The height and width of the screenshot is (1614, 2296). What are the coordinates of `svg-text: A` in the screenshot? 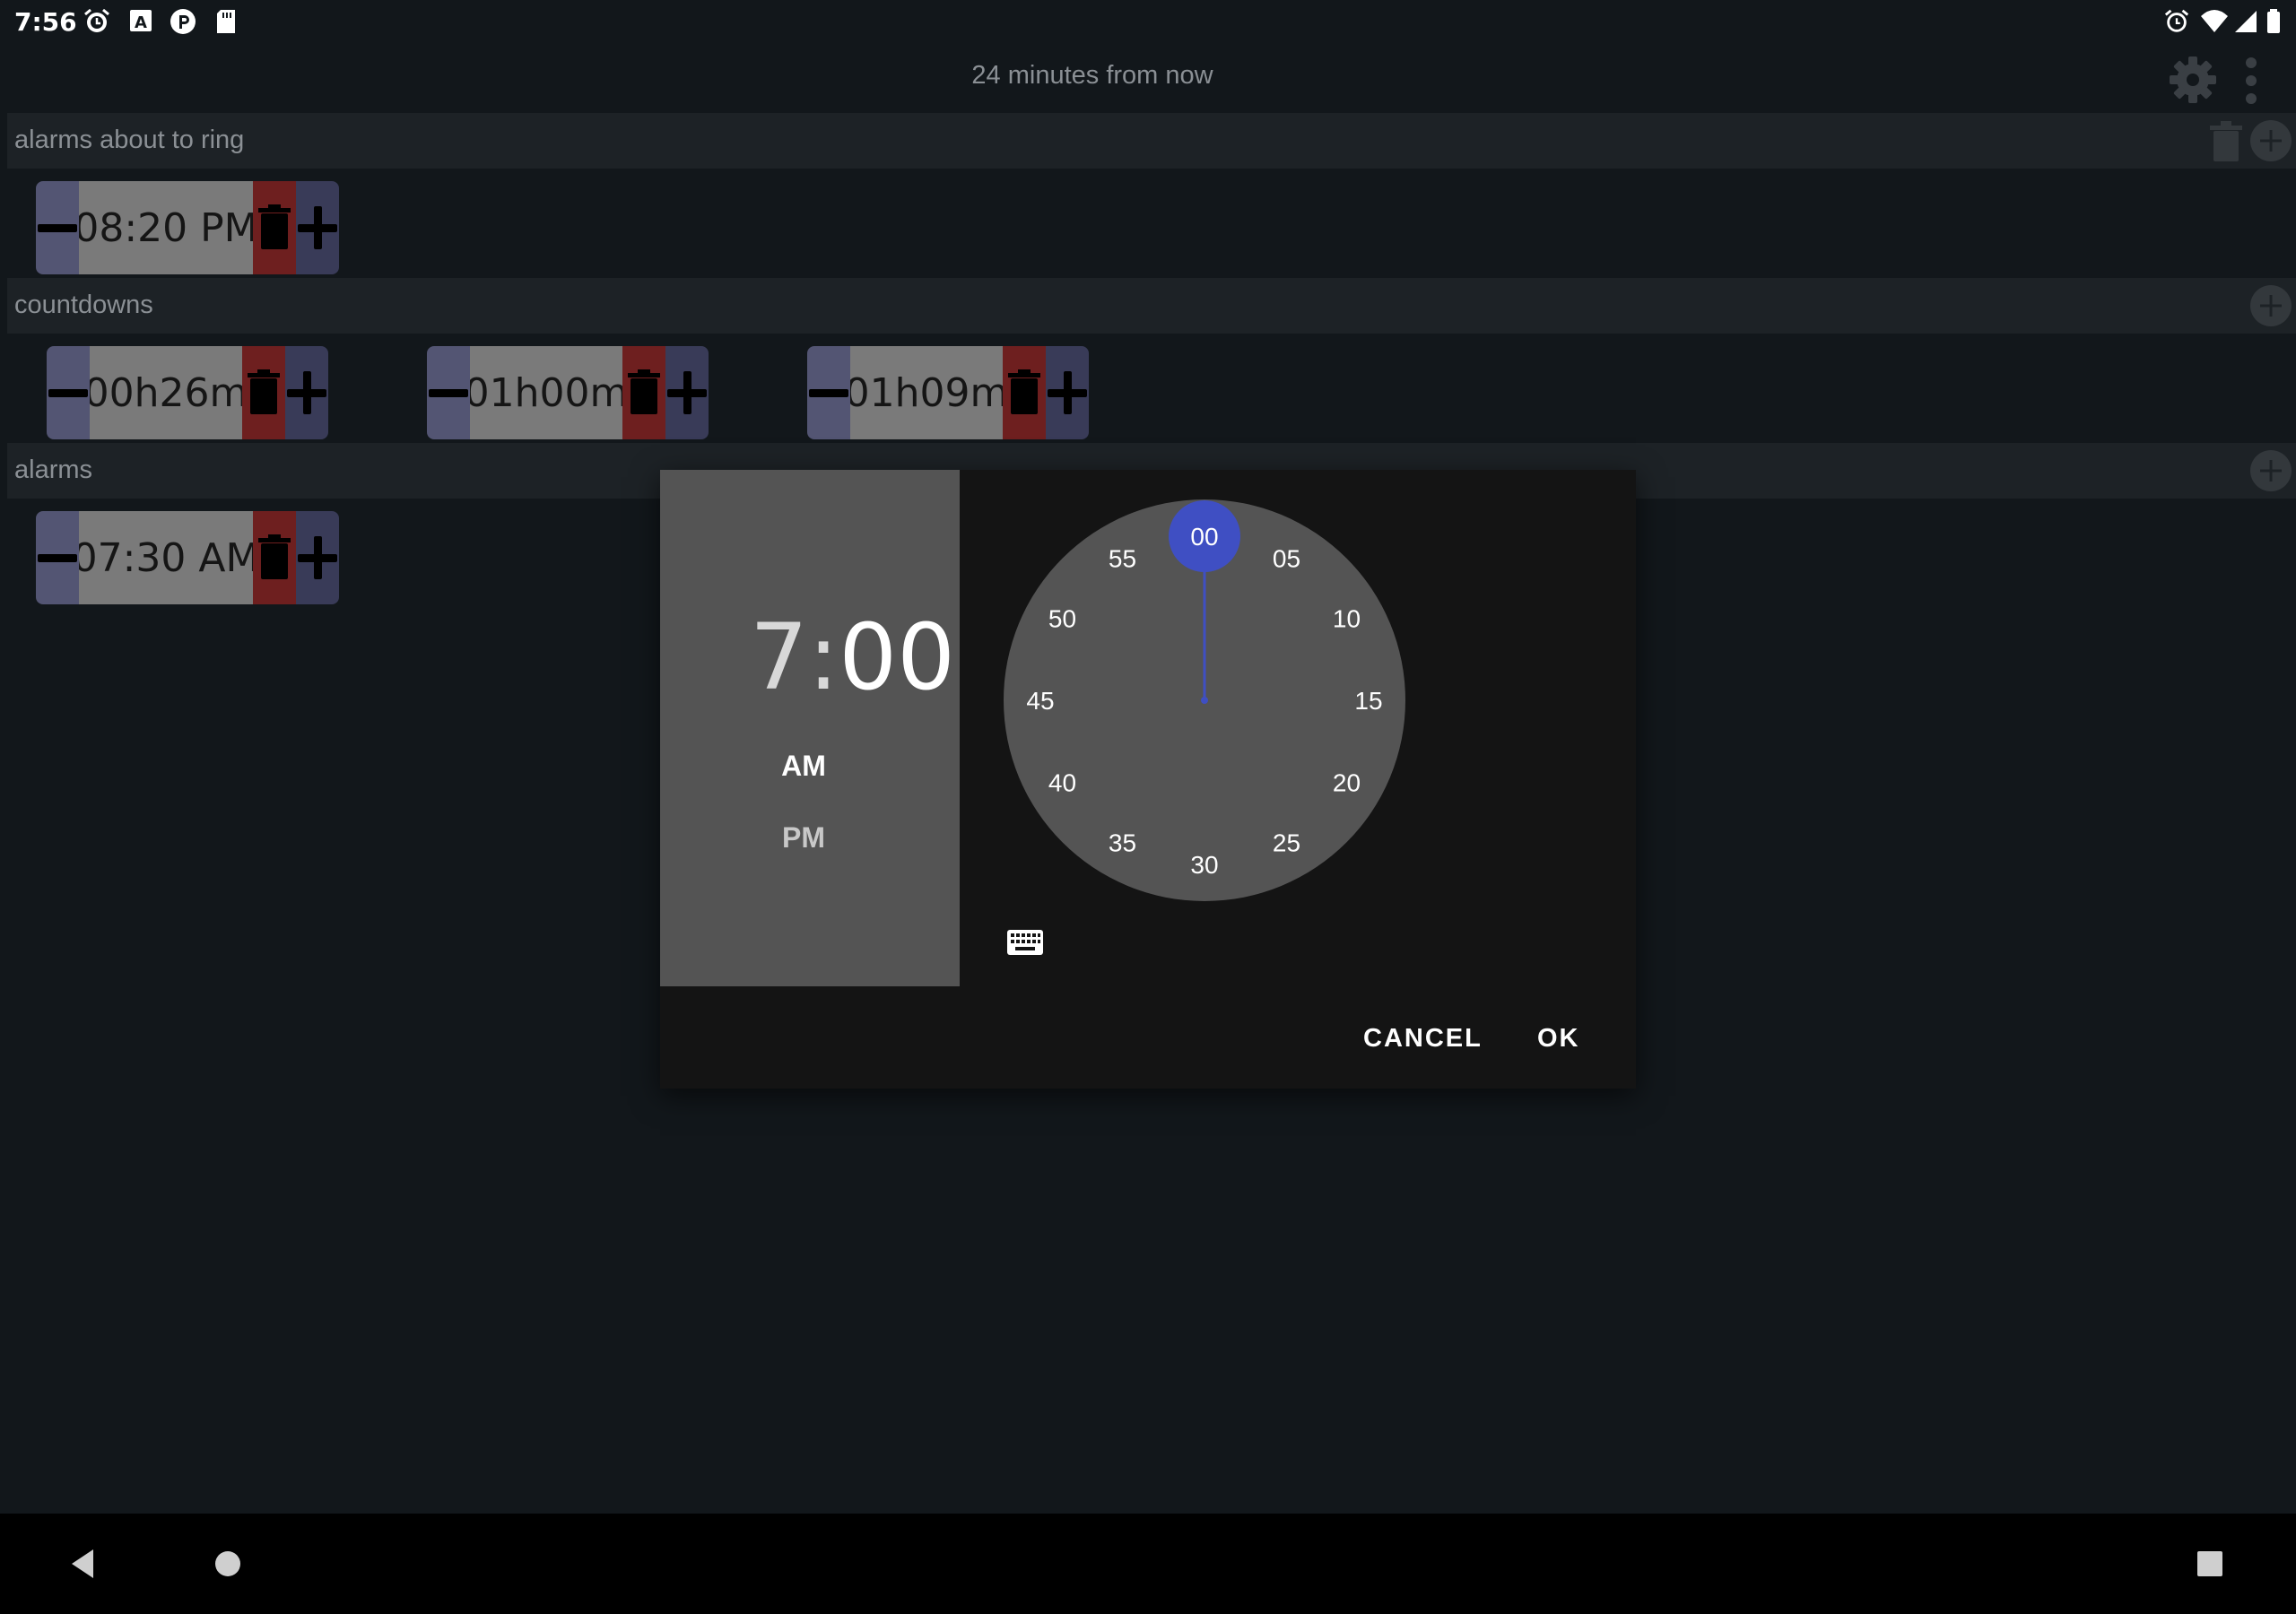 It's located at (141, 22).